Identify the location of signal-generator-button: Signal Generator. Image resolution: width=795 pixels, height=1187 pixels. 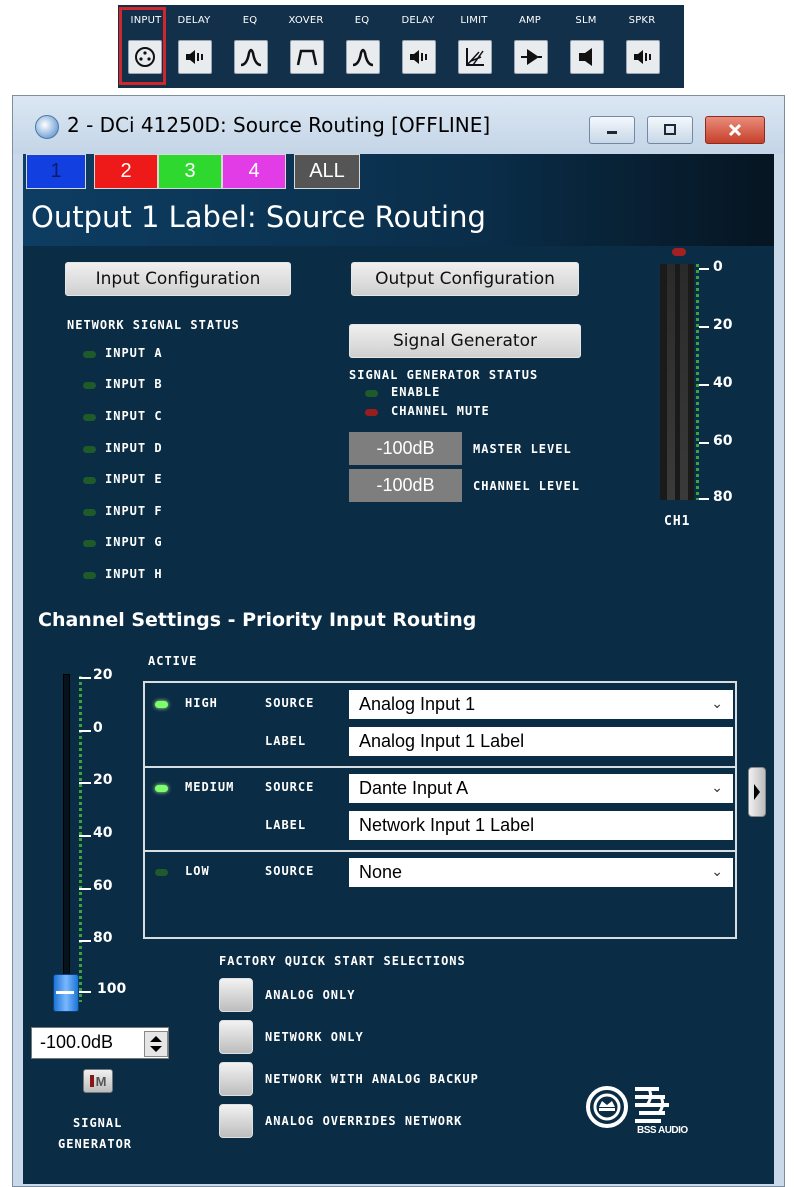
(465, 341).